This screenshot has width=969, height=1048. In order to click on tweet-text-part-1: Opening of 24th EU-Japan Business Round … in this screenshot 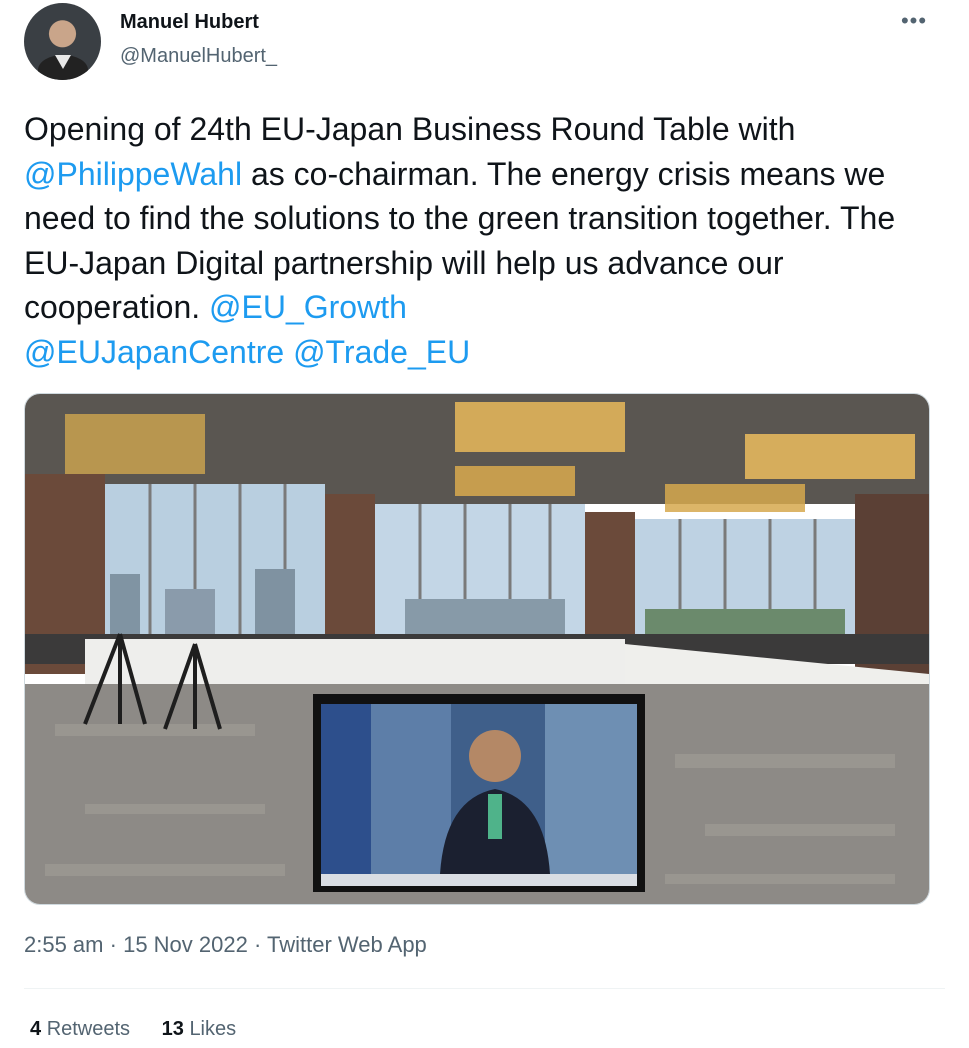, I will do `click(410, 129)`.